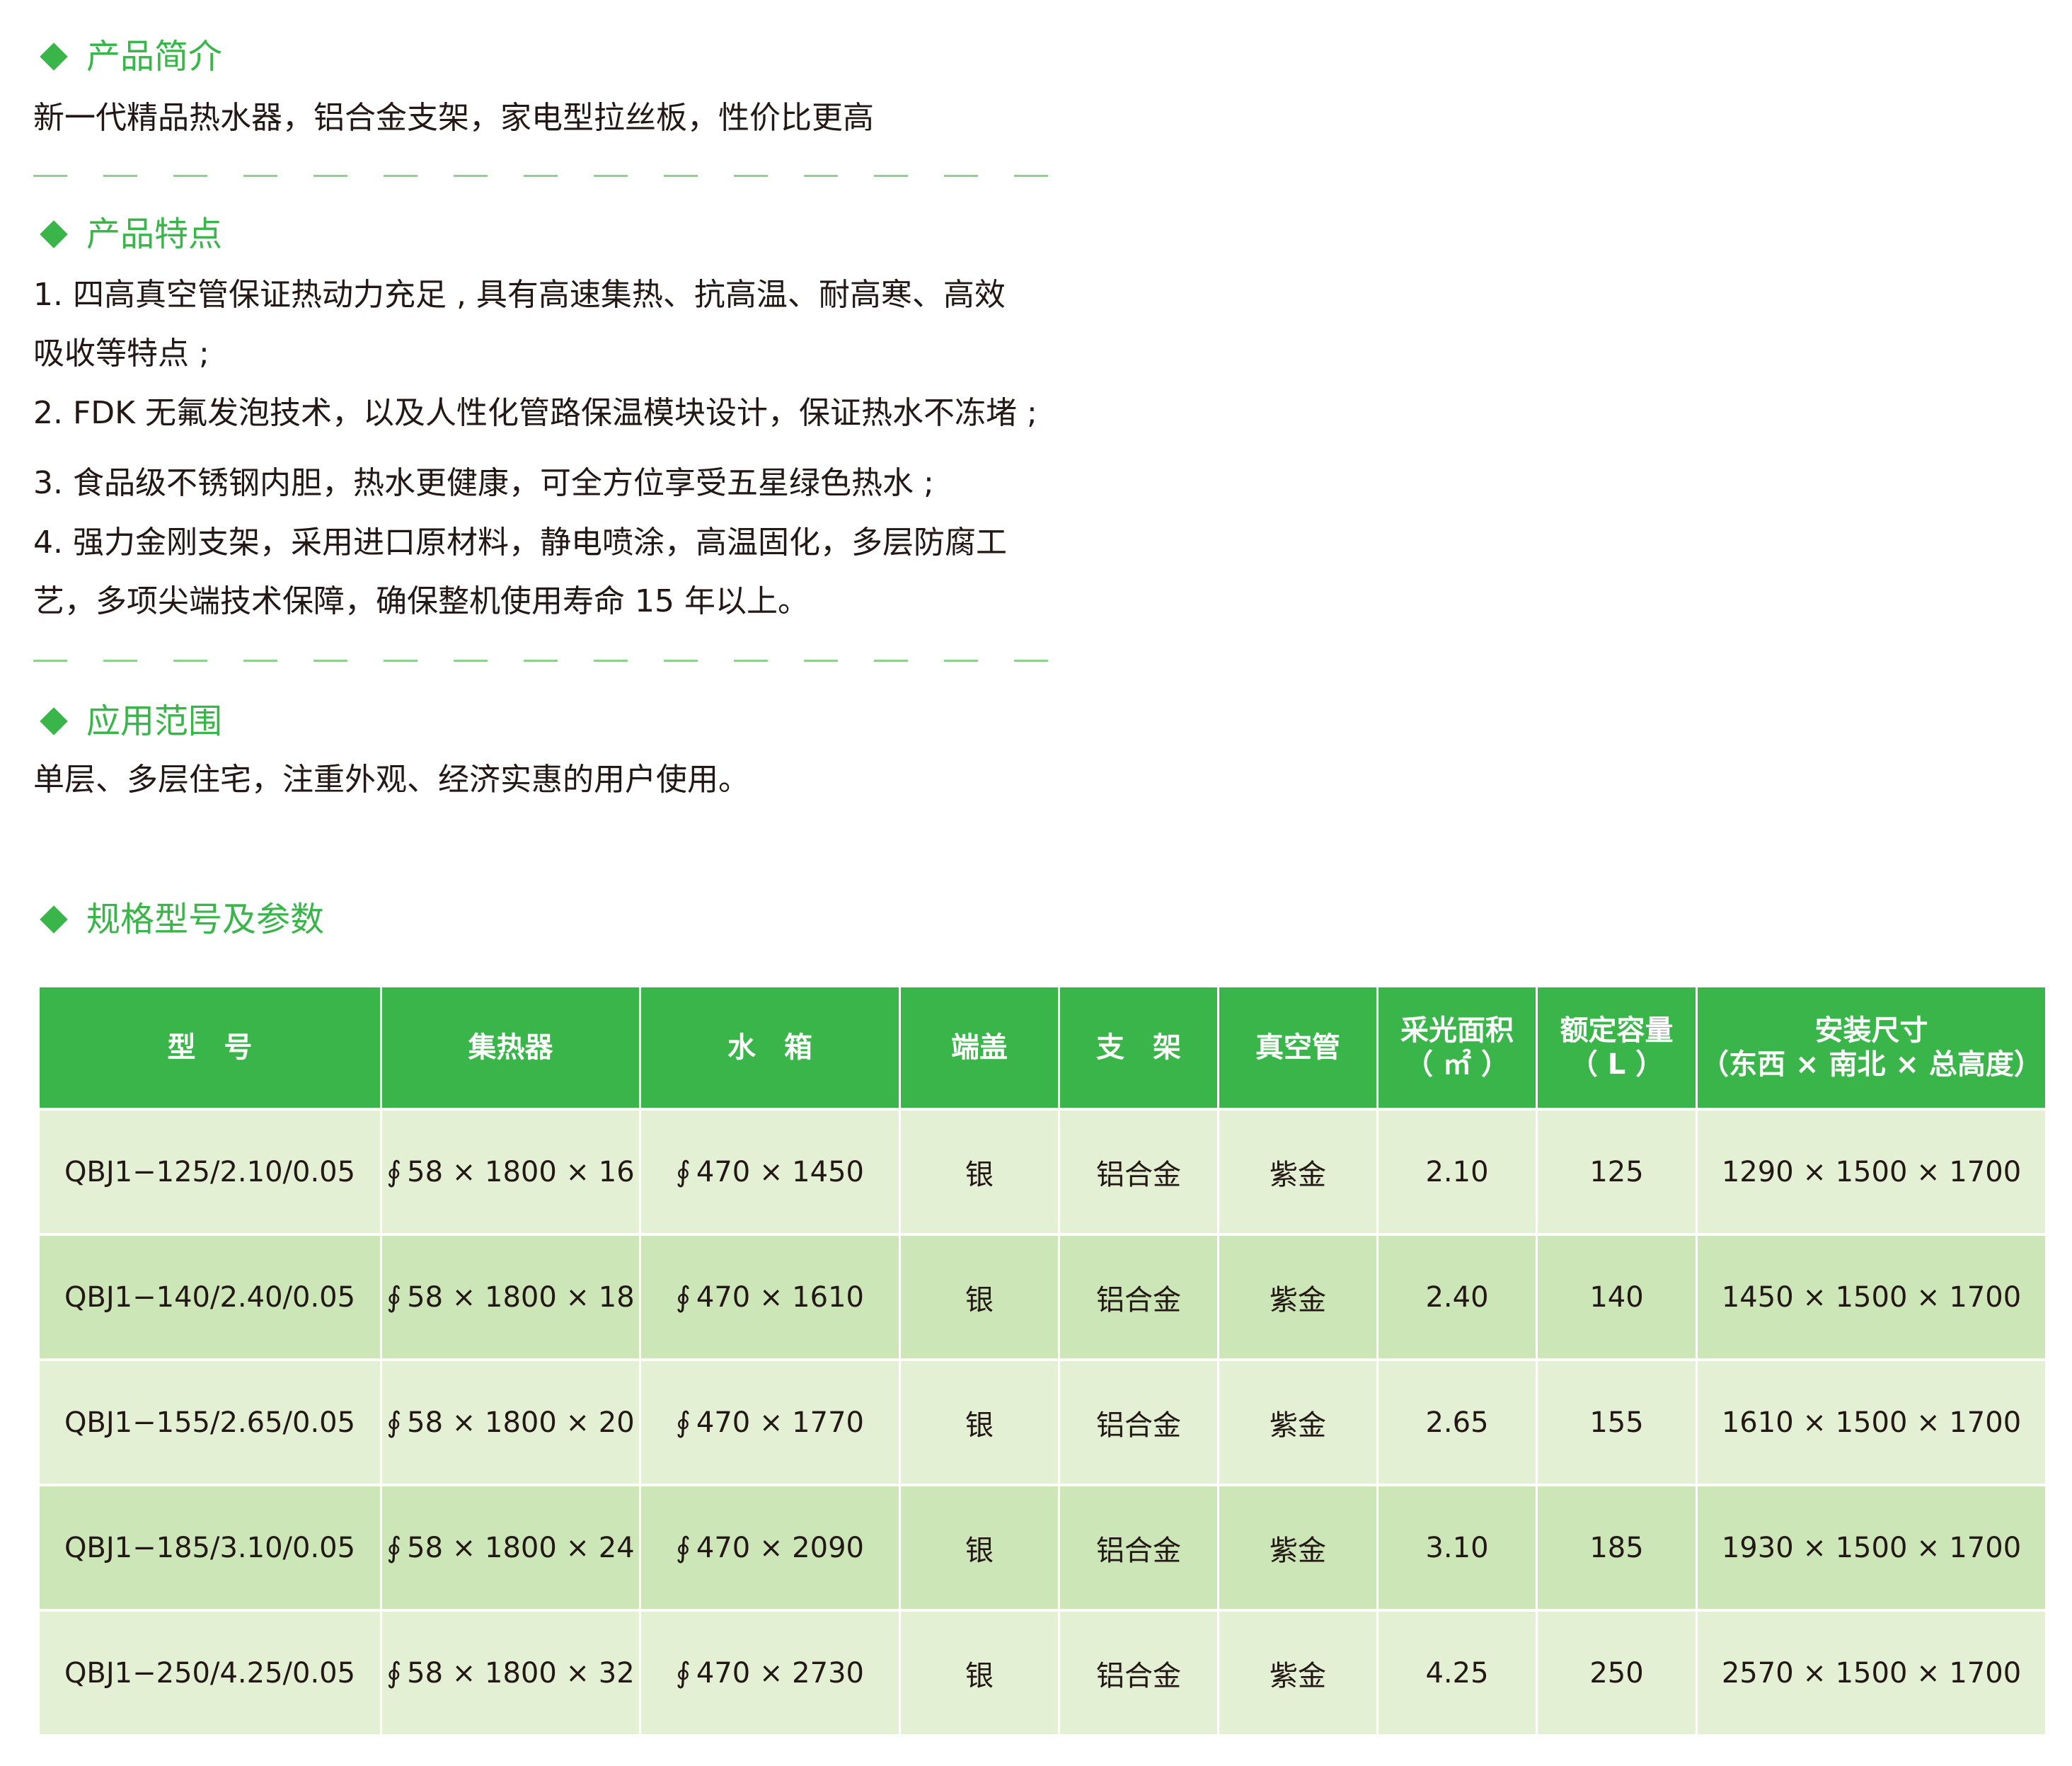 The height and width of the screenshot is (1766, 2072). Describe the element at coordinates (1457, 1673) in the screenshot. I see `cell-value: 4.25` at that location.